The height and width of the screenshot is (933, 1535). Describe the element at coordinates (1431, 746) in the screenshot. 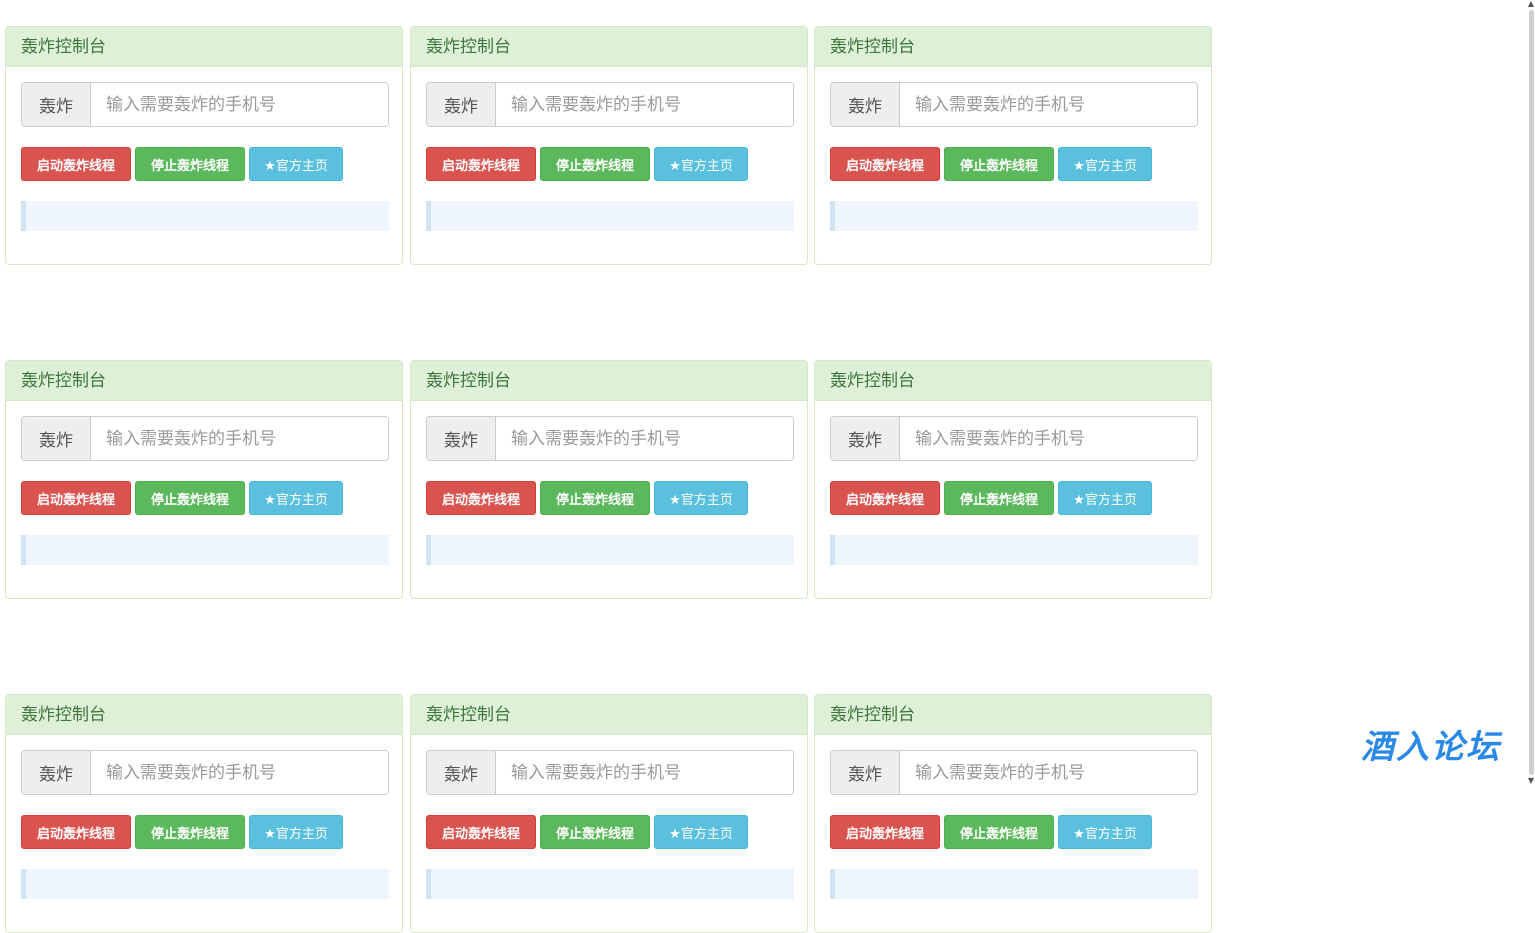

I see `watermark-logo: 酒入论坛` at that location.